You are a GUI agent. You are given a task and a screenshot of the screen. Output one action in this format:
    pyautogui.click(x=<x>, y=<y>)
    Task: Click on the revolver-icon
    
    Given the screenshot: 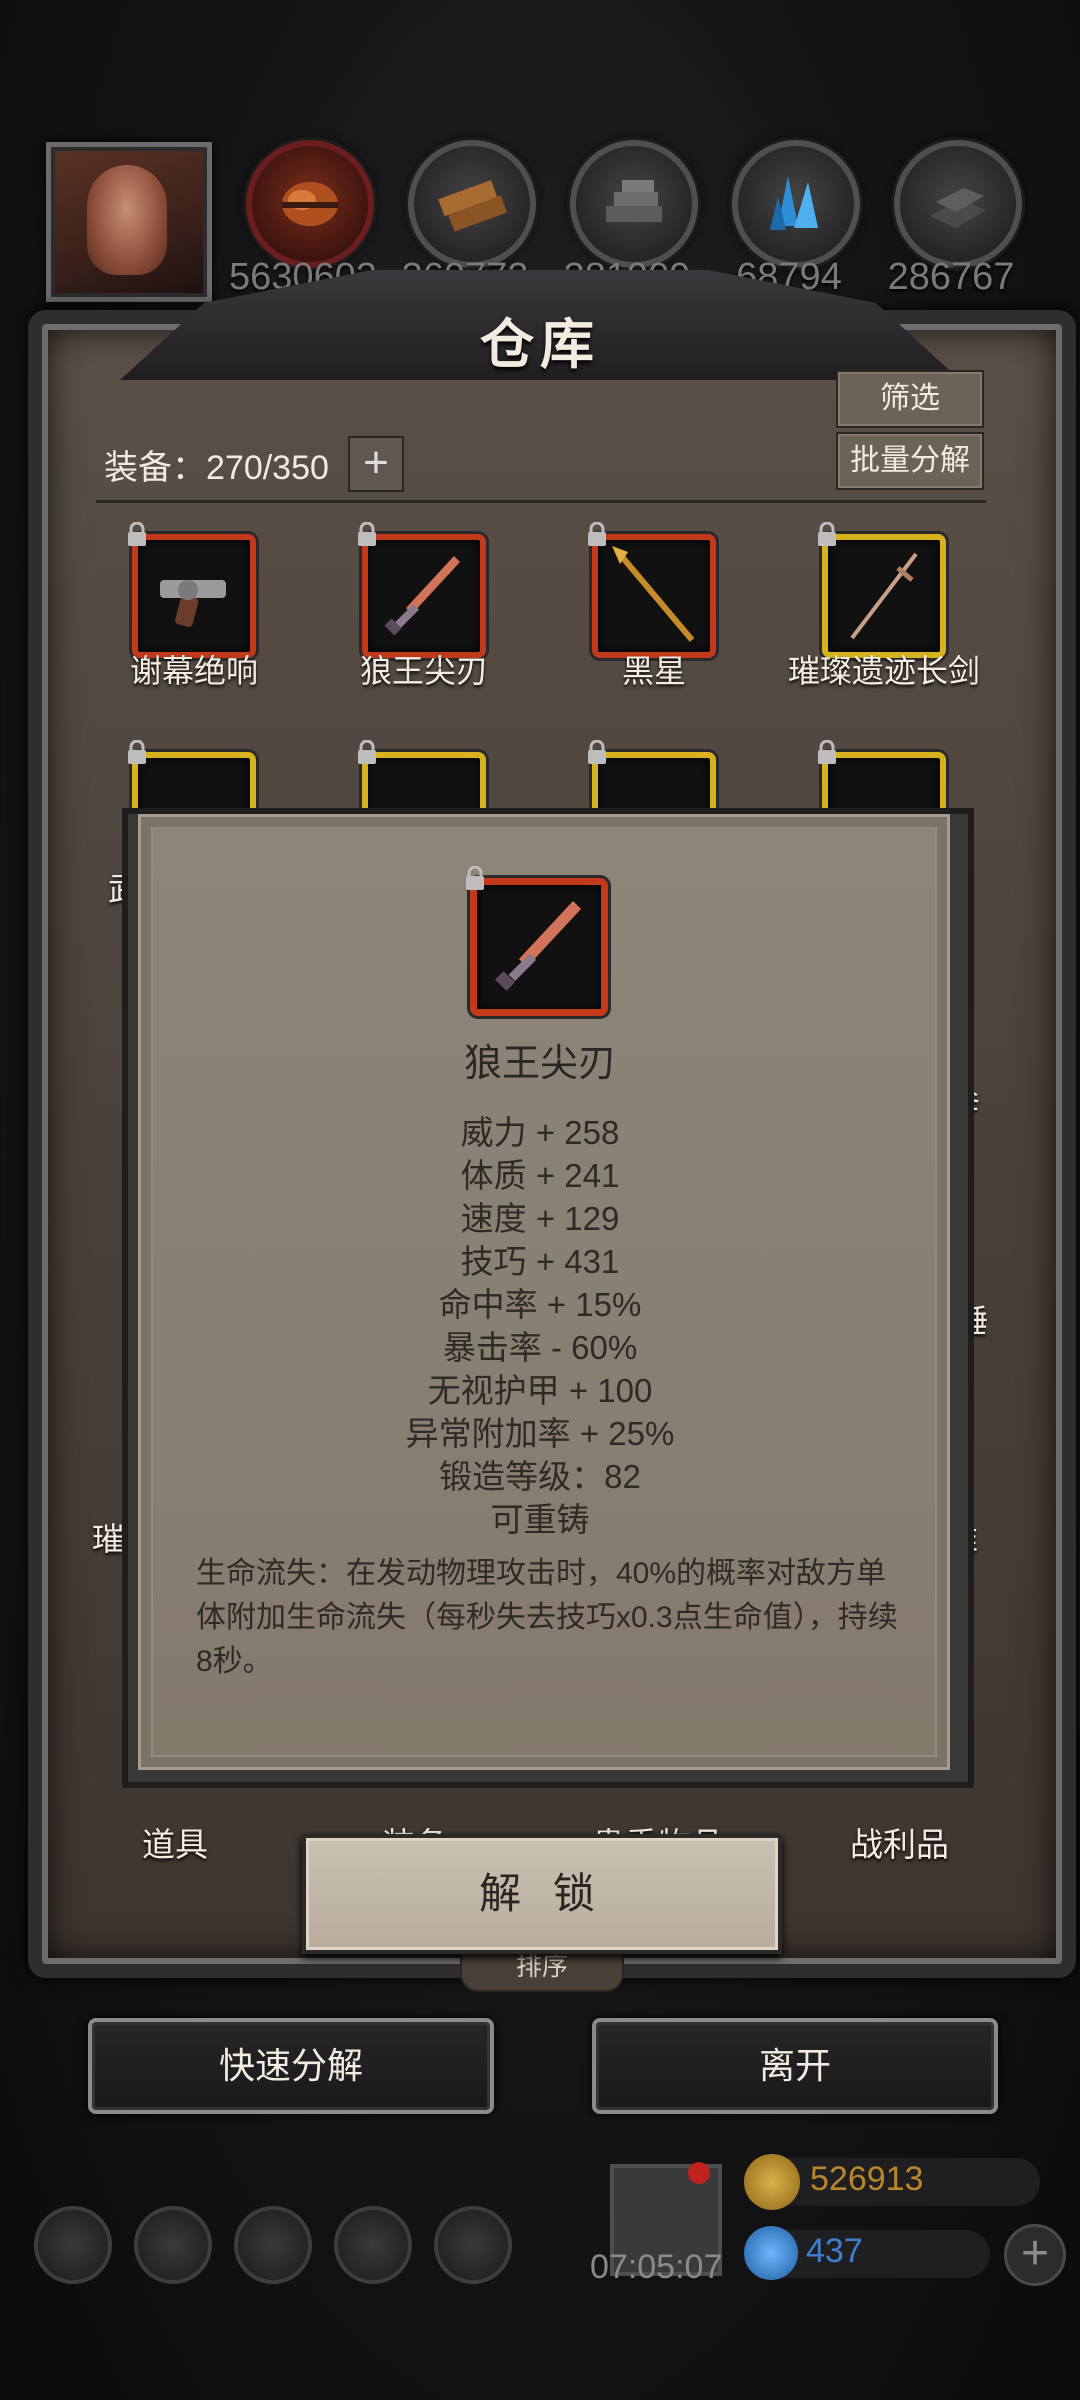 What is the action you would take?
    pyautogui.click(x=193, y=603)
    